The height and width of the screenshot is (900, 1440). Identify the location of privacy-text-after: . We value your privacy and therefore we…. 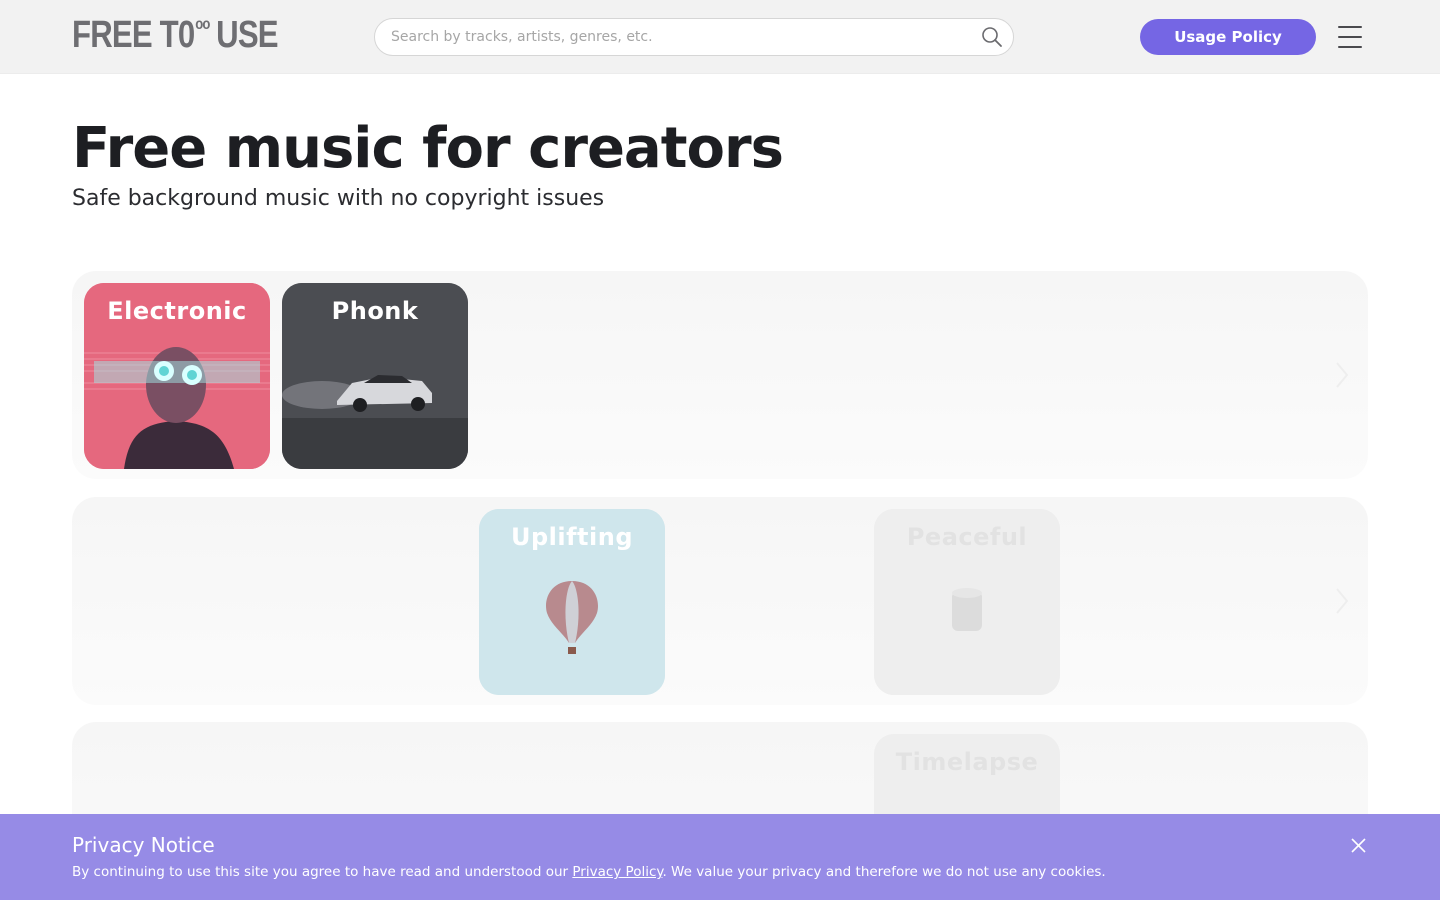
(884, 872).